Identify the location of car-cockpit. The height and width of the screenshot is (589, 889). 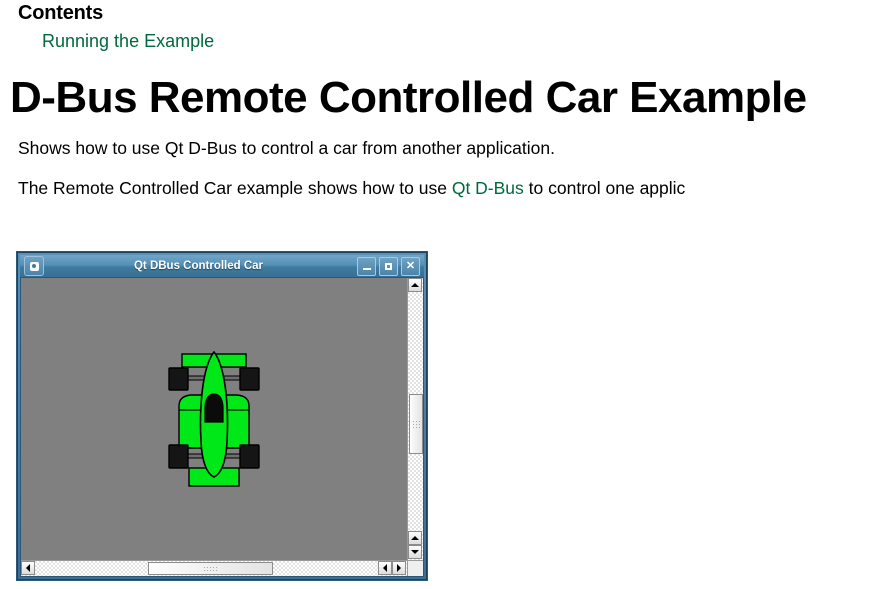
(214, 408).